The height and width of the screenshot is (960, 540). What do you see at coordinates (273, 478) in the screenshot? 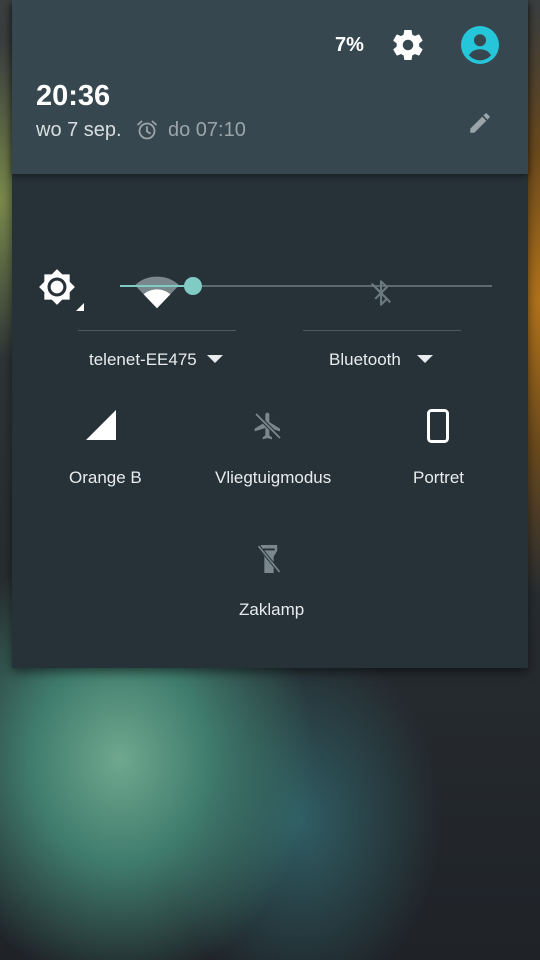
I see `airplane-mode-label: Vliegtuigmodus` at bounding box center [273, 478].